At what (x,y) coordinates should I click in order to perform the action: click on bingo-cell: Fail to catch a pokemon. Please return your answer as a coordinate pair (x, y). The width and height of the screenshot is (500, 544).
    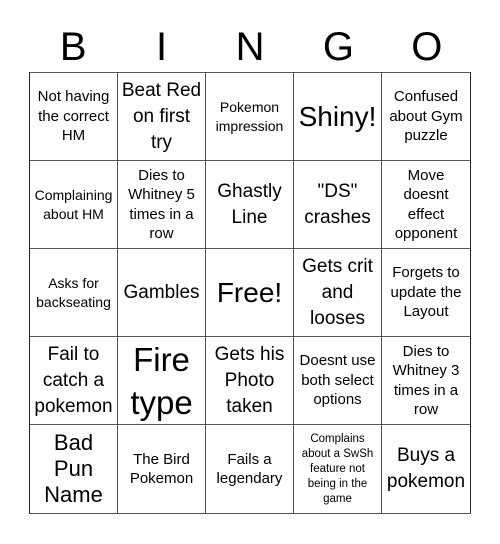
    Looking at the image, I should click on (74, 381).